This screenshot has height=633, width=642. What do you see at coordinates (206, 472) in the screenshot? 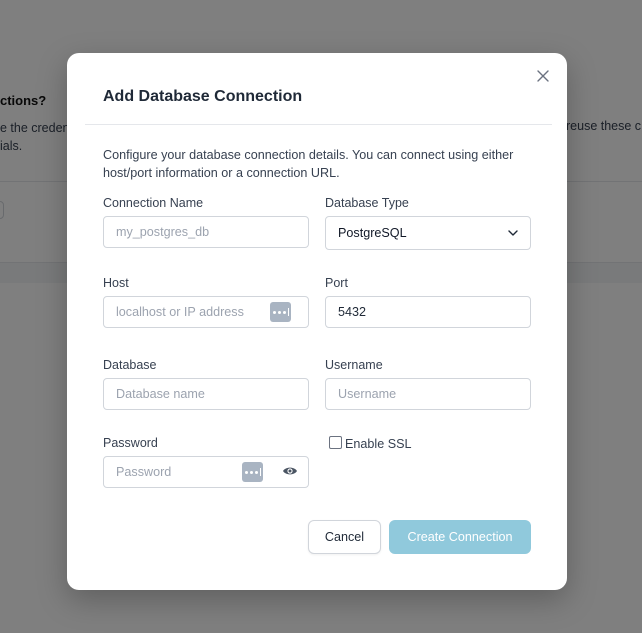
I see `password-input` at bounding box center [206, 472].